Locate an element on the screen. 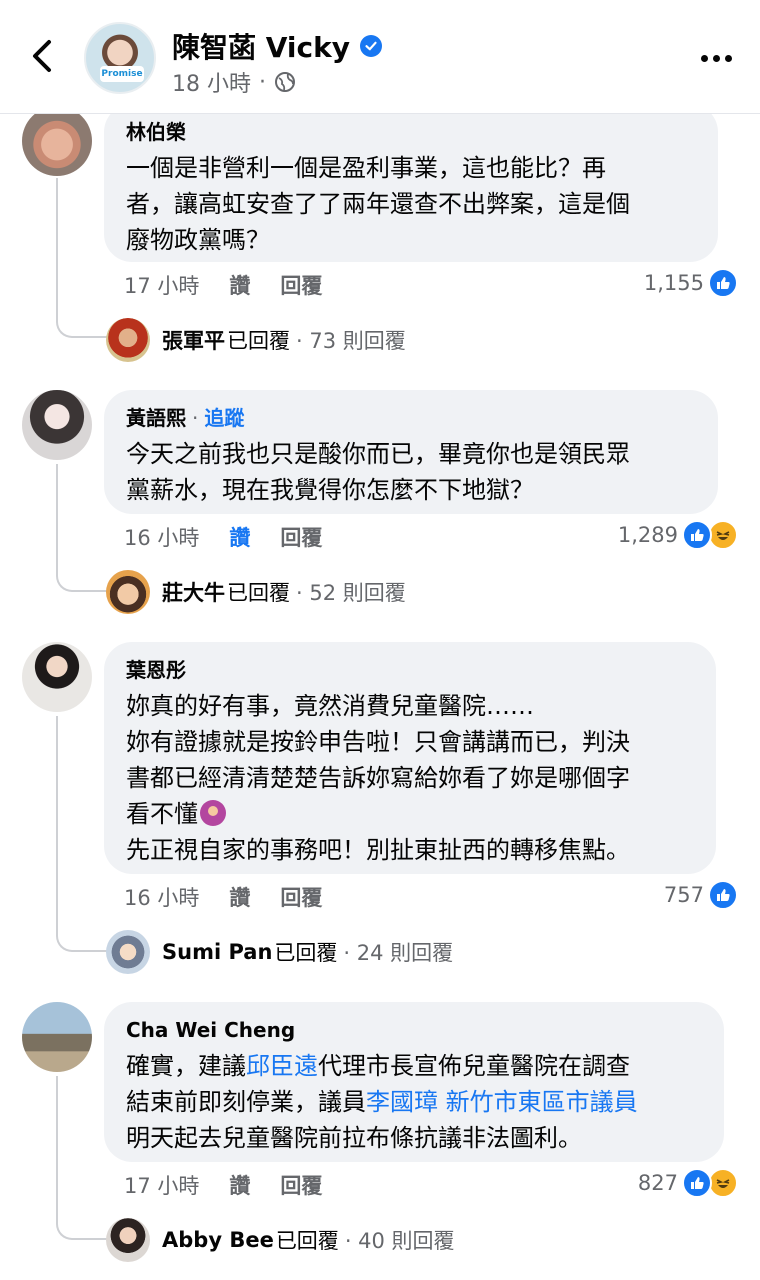 This screenshot has height=1280, width=760. replier-name: Abby Bee is located at coordinates (218, 1240).